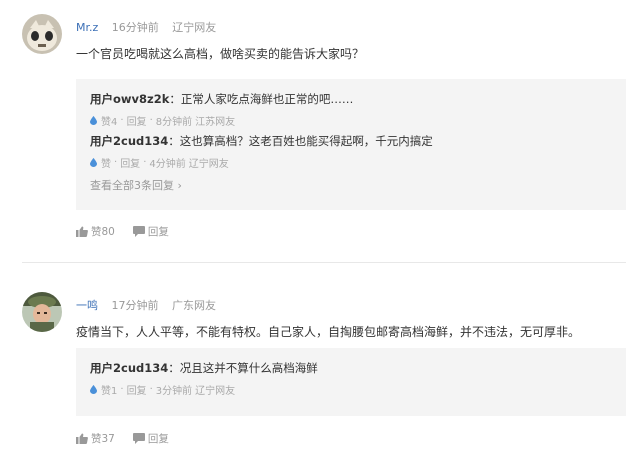 Image resolution: width=640 pixels, height=455 pixels. I want to click on like-button: 赞37, so click(95, 438).